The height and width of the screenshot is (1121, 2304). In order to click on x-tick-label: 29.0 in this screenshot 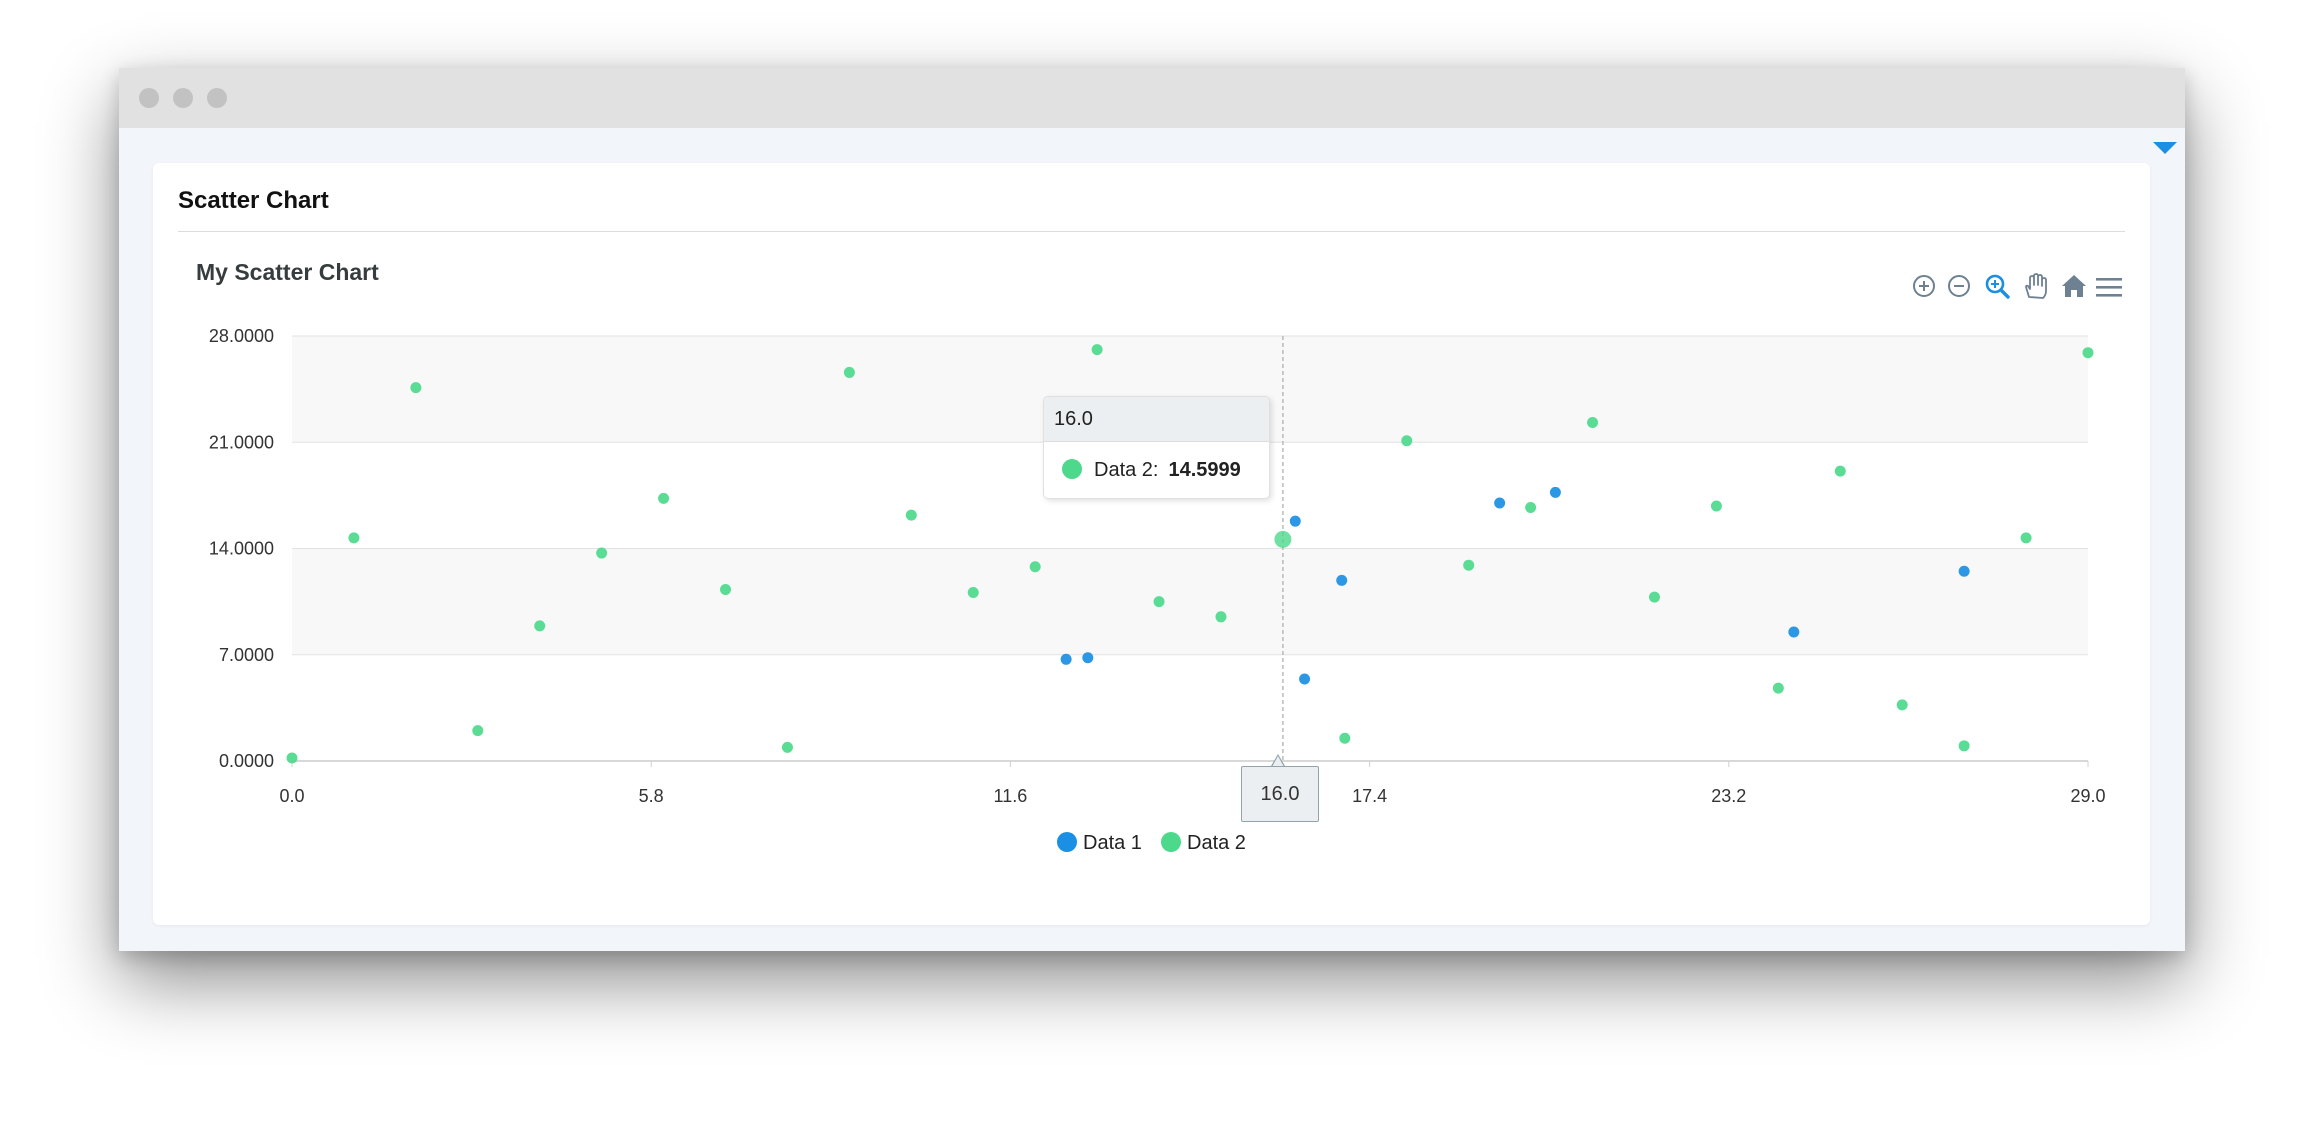, I will do `click(2087, 796)`.